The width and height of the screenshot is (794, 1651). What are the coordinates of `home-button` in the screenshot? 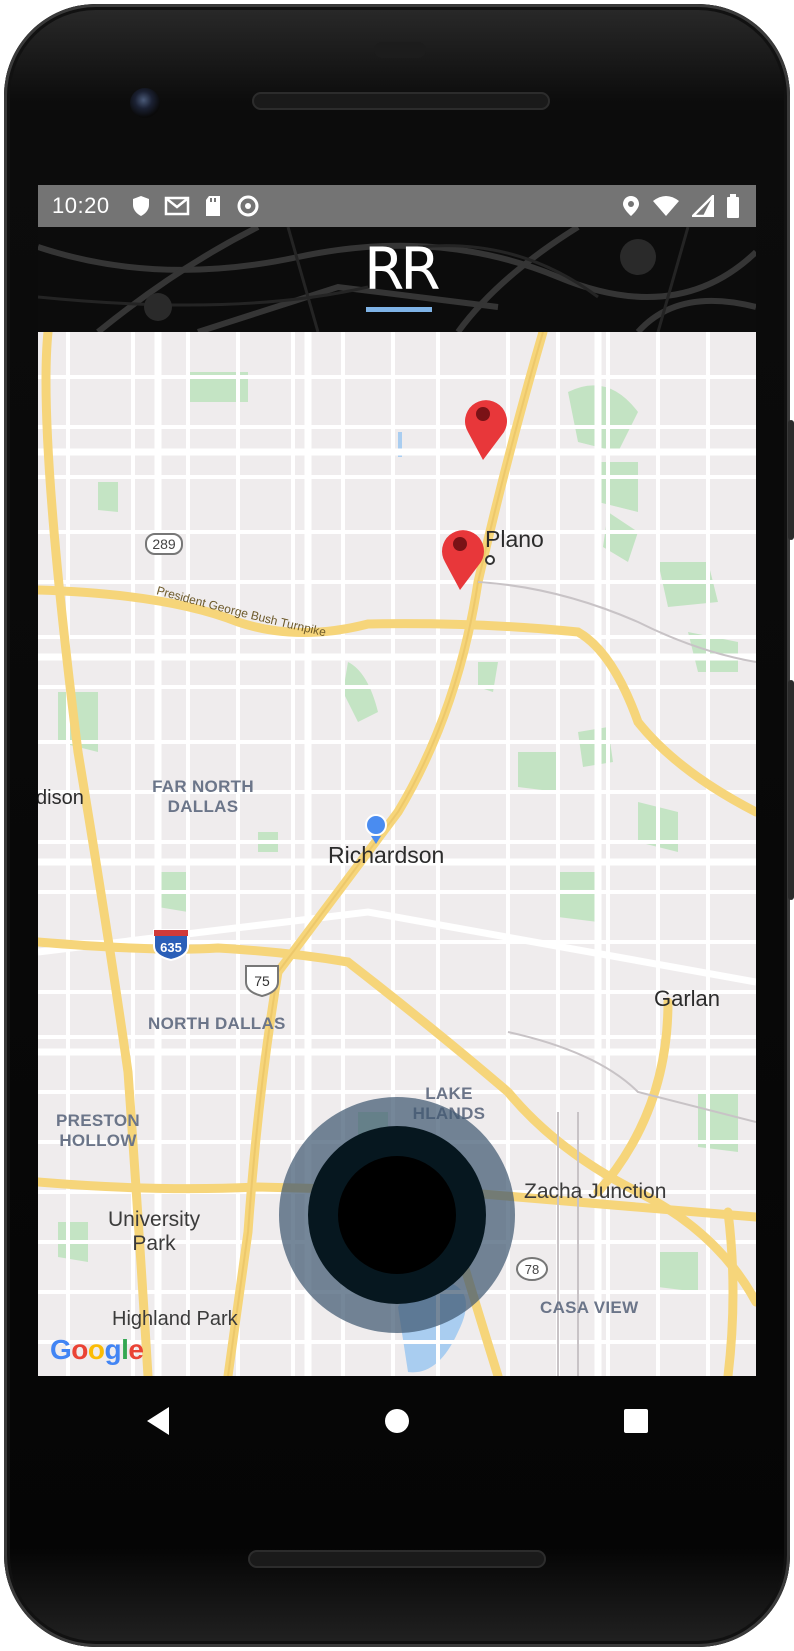 It's located at (397, 1421).